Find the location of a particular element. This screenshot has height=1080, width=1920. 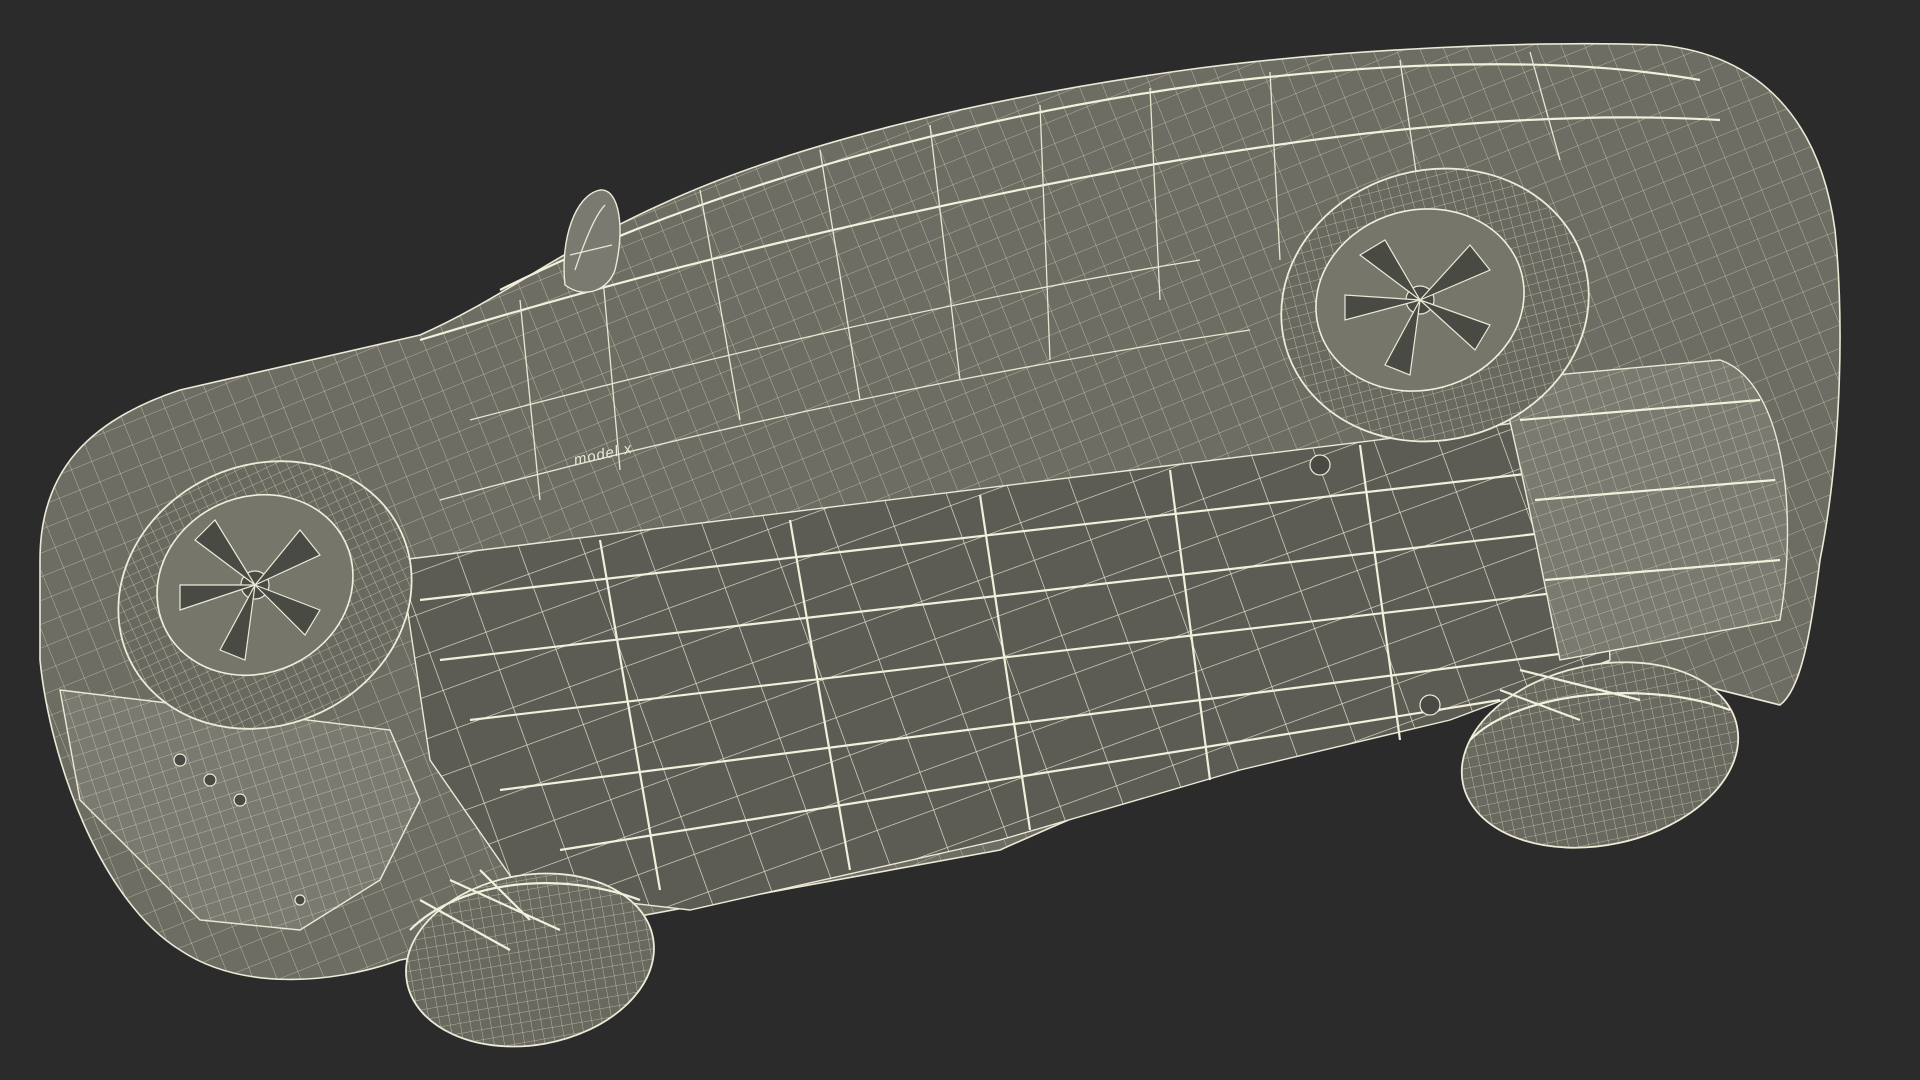

side-mirror is located at coordinates (592, 241).